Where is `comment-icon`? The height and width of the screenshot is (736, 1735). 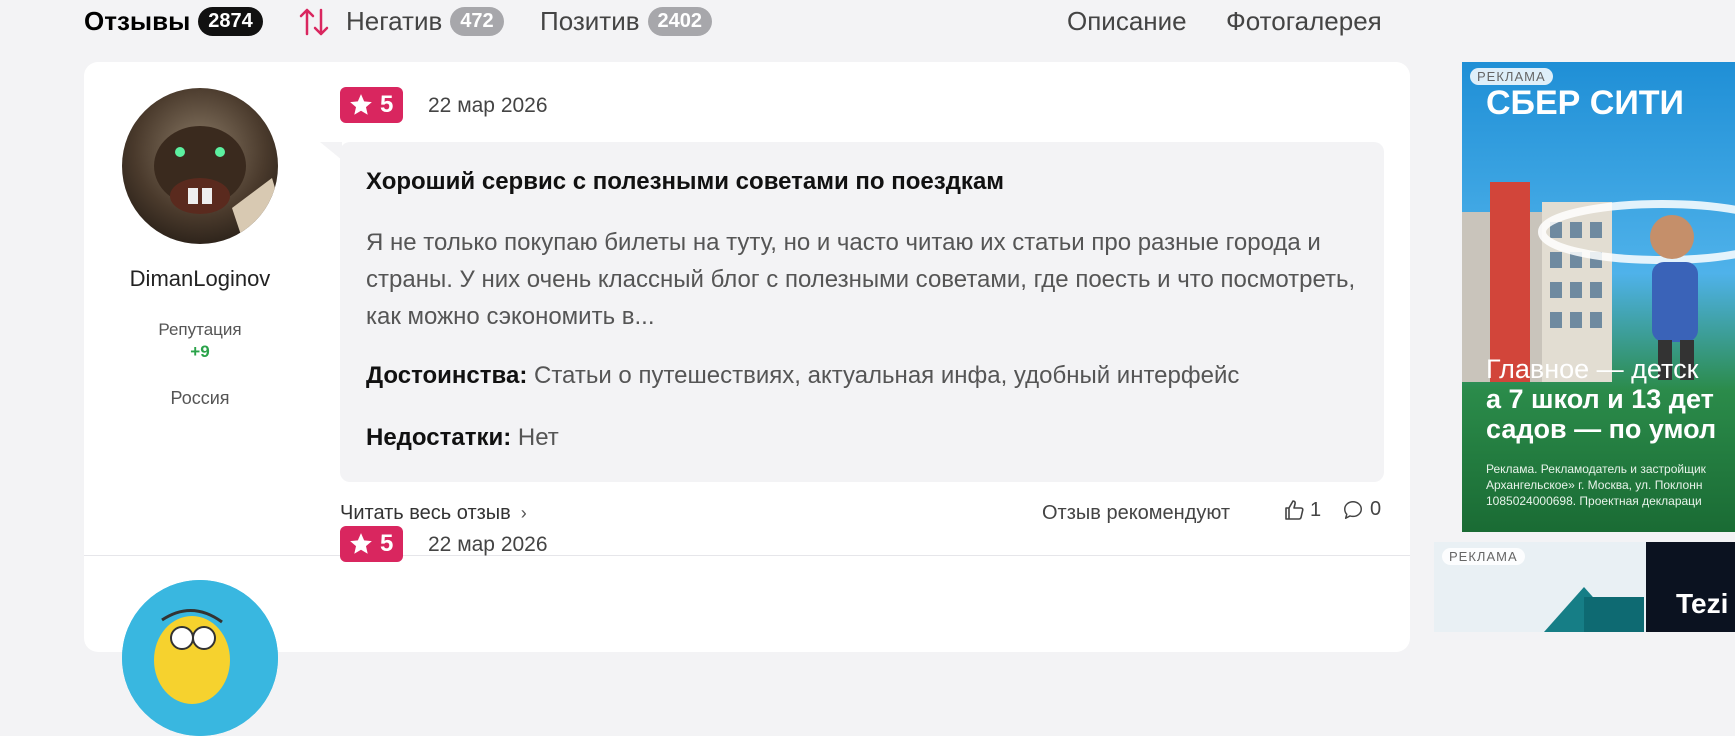 comment-icon is located at coordinates (1353, 509).